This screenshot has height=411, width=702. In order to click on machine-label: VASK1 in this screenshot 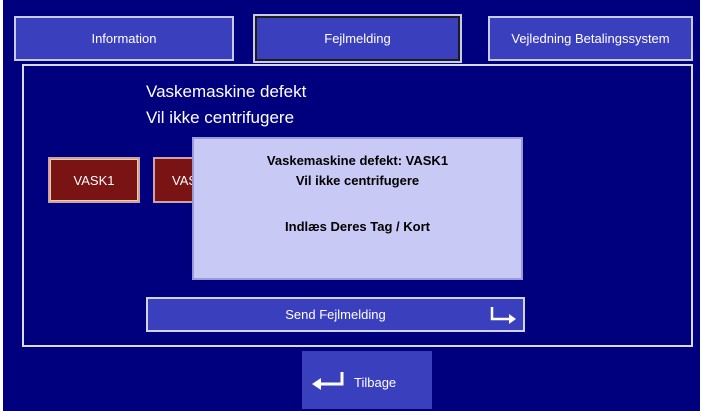, I will do `click(94, 180)`.